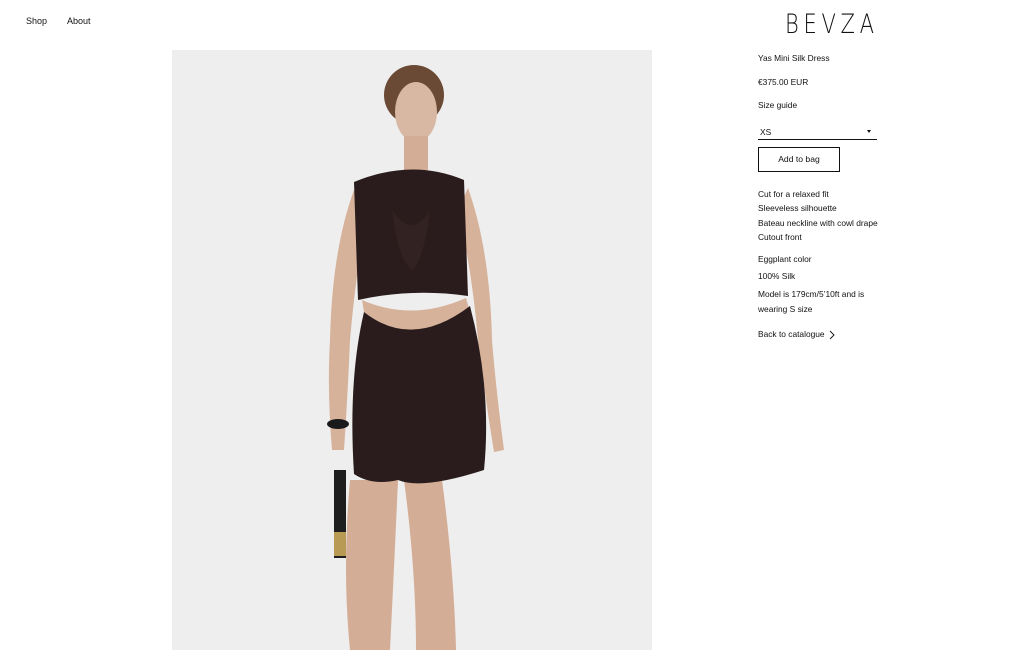  Describe the element at coordinates (869, 131) in the screenshot. I see `chevron-down-icon` at that location.